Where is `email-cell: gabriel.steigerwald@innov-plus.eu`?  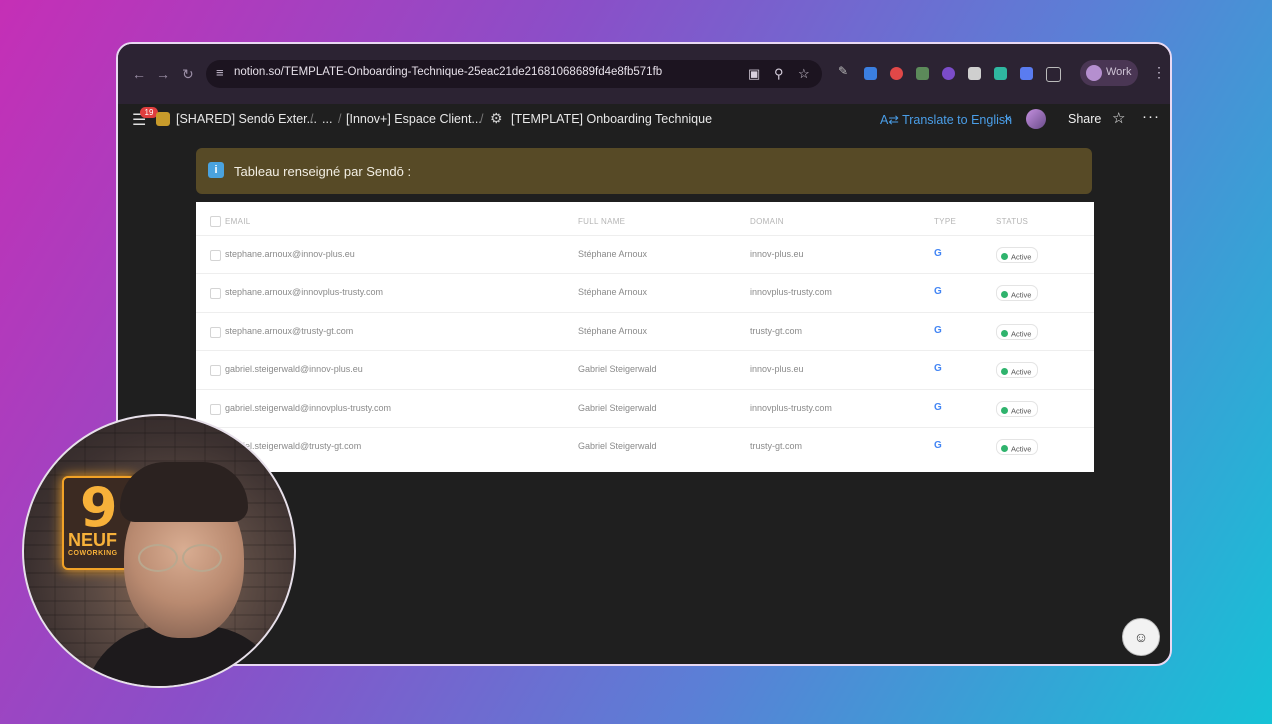 email-cell: gabriel.steigerwald@innov-plus.eu is located at coordinates (294, 369).